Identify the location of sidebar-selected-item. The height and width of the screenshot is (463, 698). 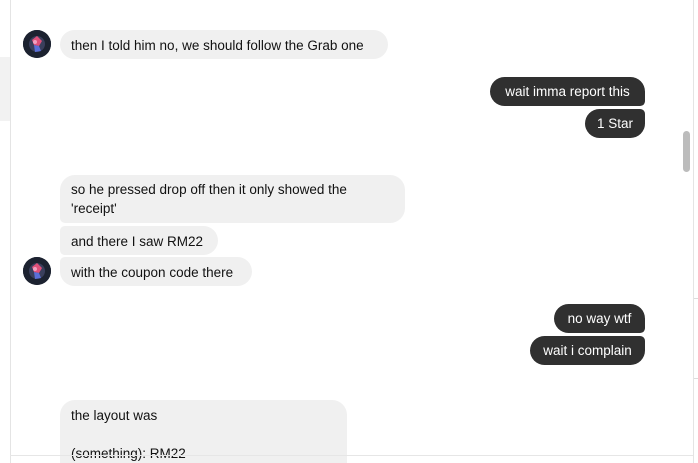
(5, 89).